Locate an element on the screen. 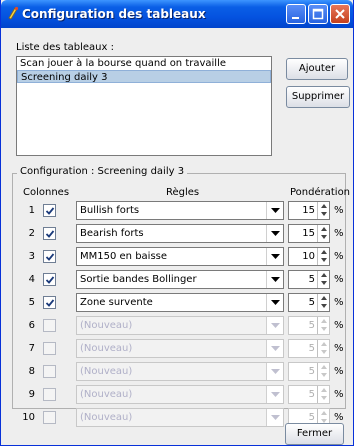 The width and height of the screenshot is (354, 446). rule-select: Zone survente is located at coordinates (180, 302).